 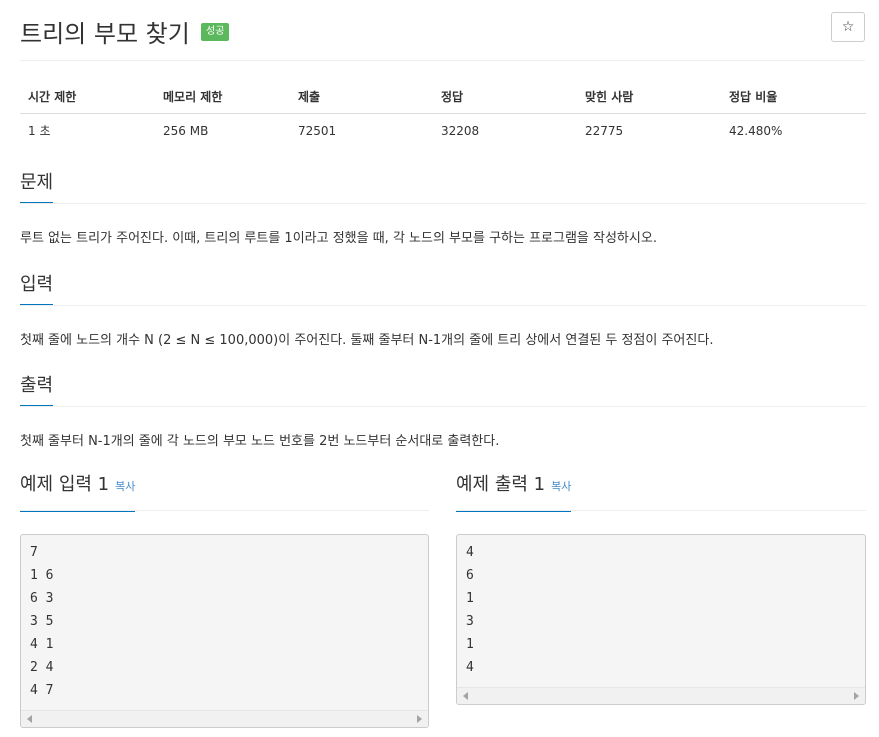 I want to click on code-line: 1 6, so click(x=42, y=575).